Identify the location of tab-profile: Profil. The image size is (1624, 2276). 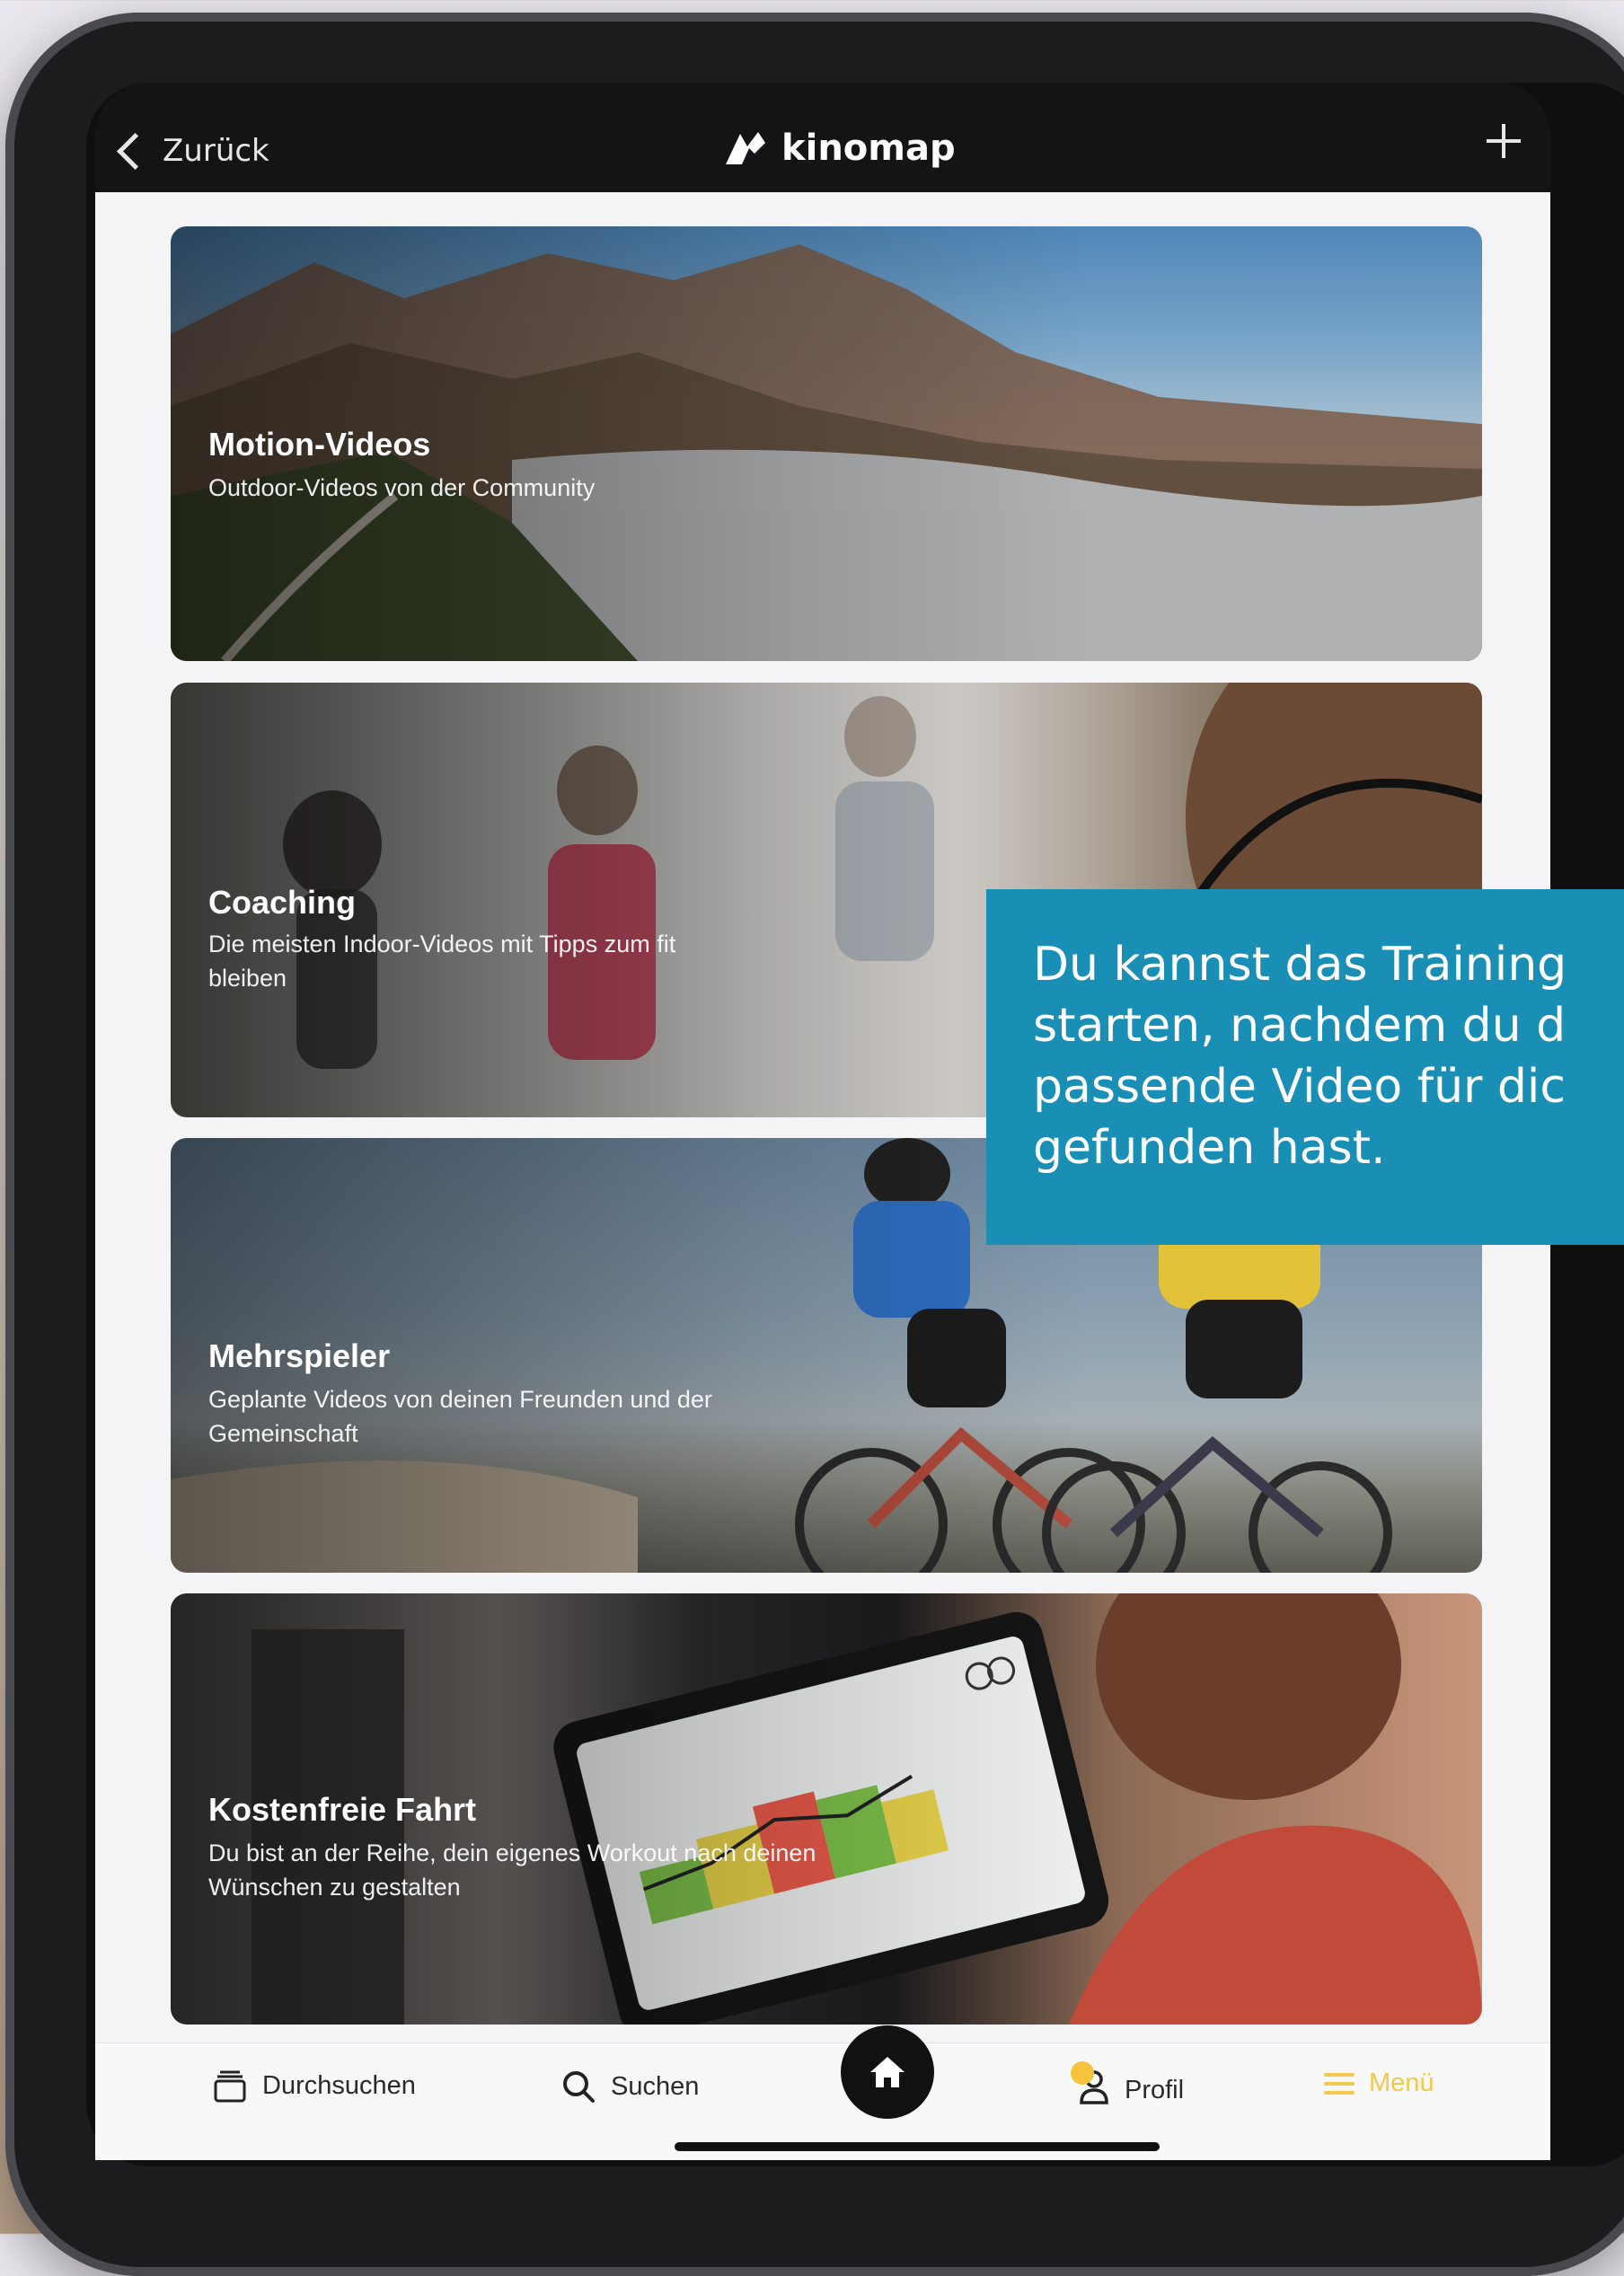
(1128, 2086).